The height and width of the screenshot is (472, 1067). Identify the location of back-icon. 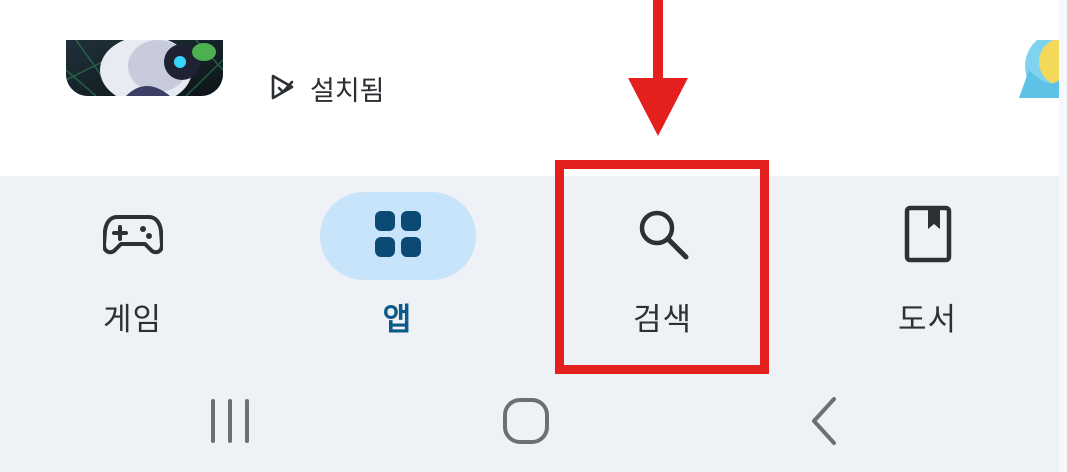
(824, 423).